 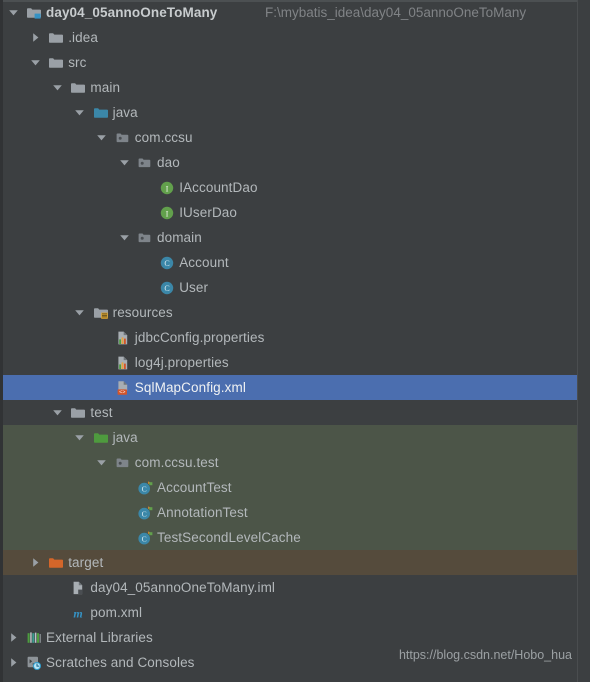 What do you see at coordinates (190, 387) in the screenshot?
I see `tree-row-label: SqlMapConfig.xml` at bounding box center [190, 387].